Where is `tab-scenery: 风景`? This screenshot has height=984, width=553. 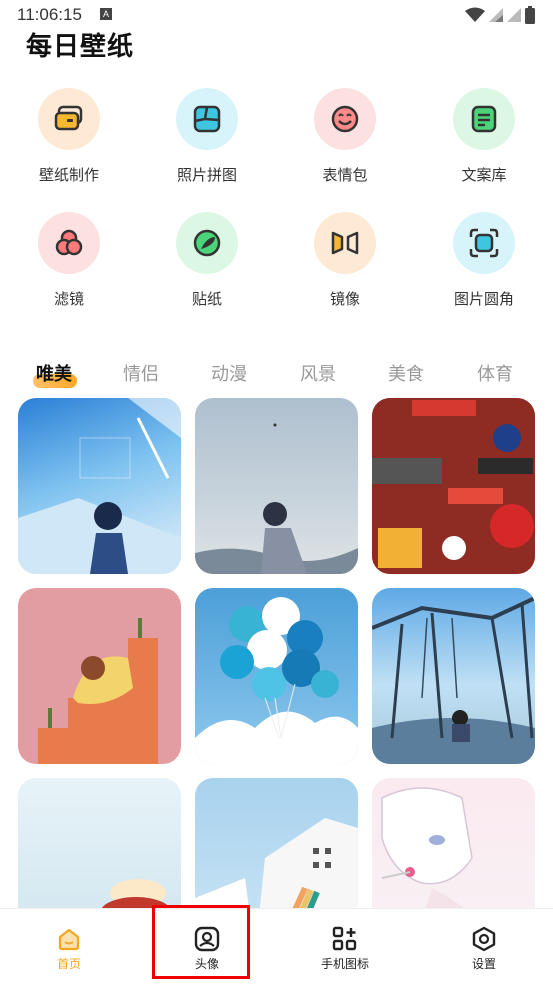
tab-scenery: 风景 is located at coordinates (318, 373).